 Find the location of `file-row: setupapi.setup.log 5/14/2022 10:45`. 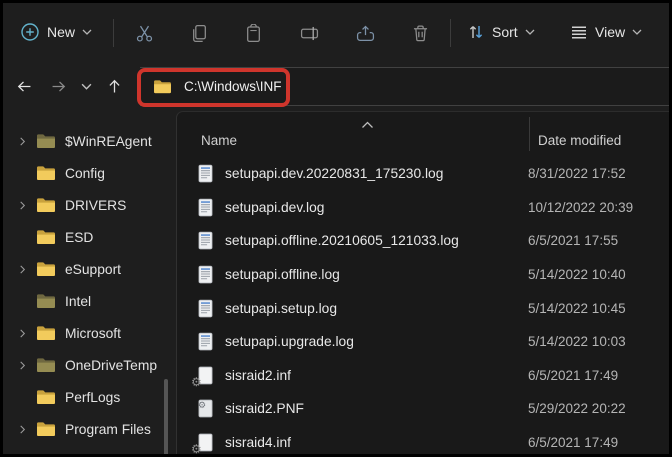

file-row: setupapi.setup.log 5/14/2022 10:45 is located at coordinates (423, 308).